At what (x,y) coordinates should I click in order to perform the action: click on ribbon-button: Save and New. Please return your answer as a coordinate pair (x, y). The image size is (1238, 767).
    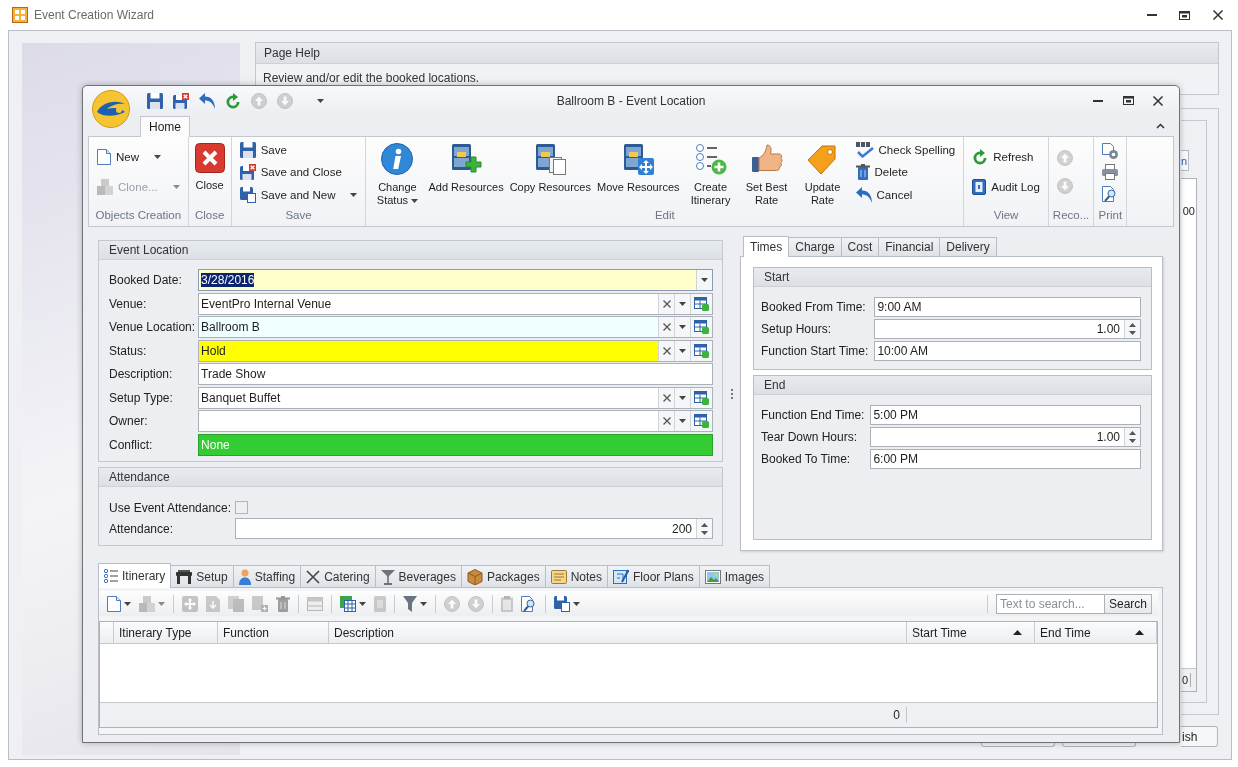
    Looking at the image, I should click on (298, 194).